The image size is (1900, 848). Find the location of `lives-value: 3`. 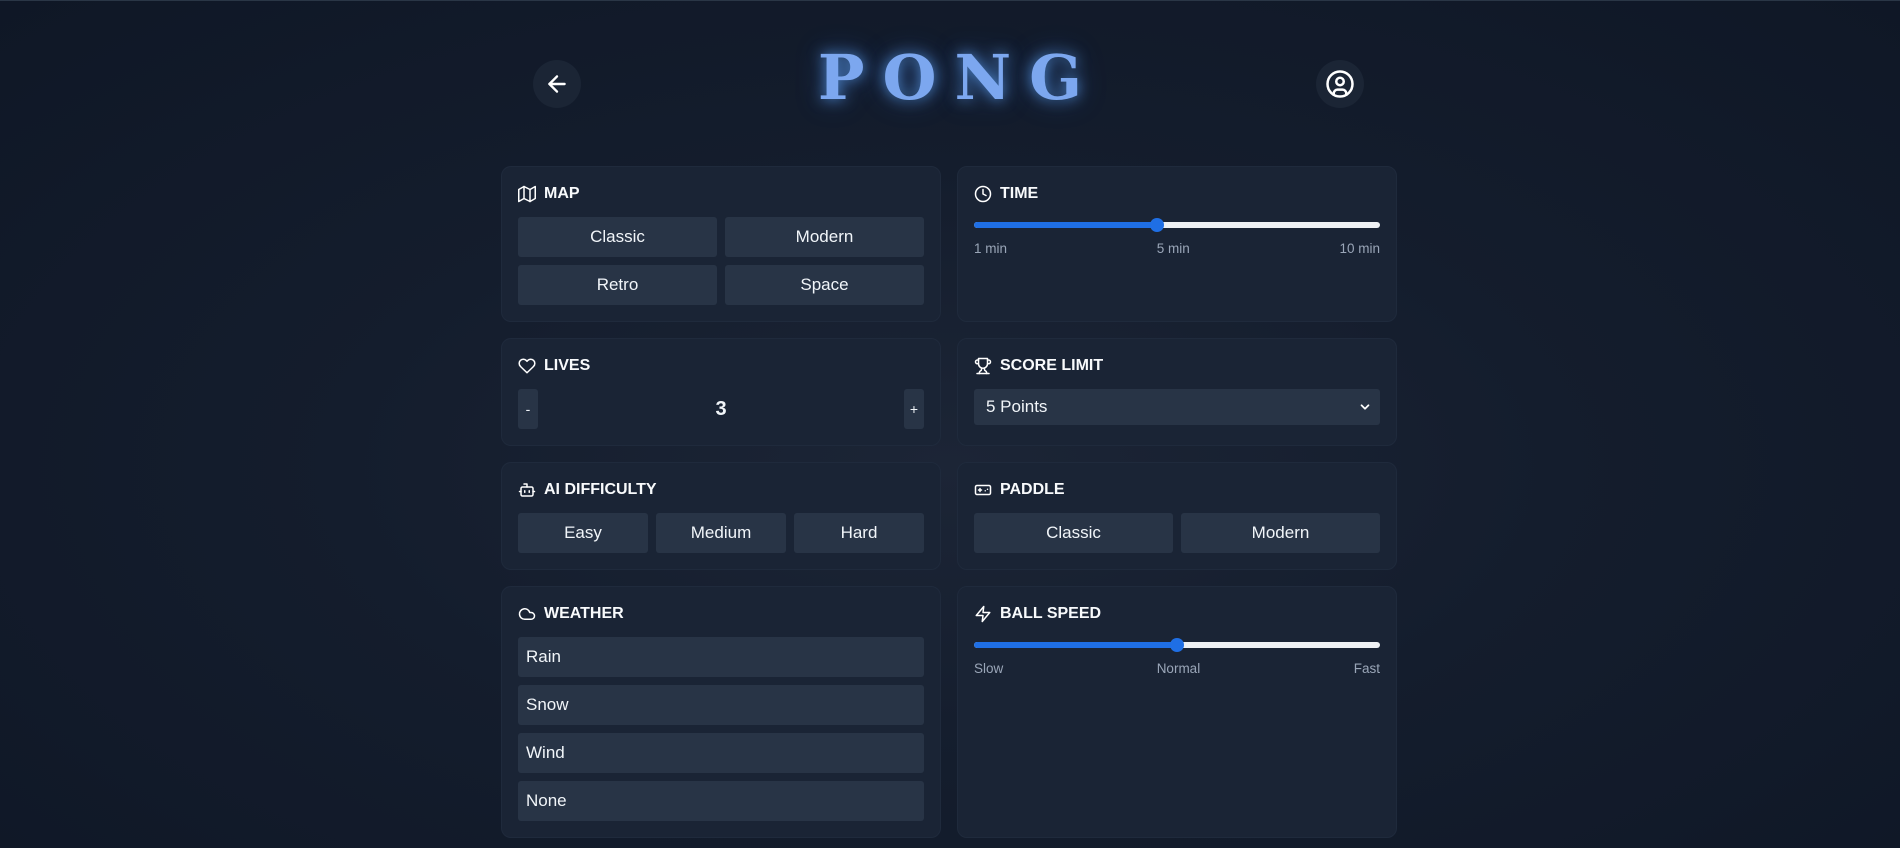

lives-value: 3 is located at coordinates (721, 408).